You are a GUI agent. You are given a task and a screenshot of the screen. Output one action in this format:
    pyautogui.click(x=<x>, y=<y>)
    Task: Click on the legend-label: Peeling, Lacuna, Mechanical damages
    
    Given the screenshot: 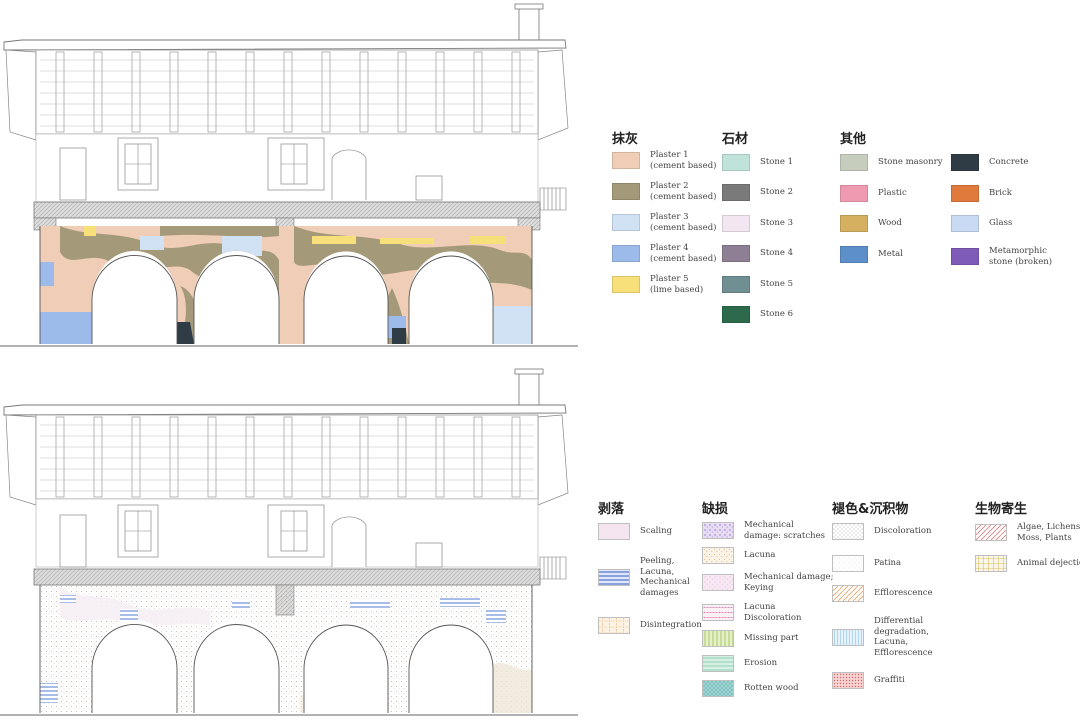 What is the action you would take?
    pyautogui.click(x=665, y=577)
    